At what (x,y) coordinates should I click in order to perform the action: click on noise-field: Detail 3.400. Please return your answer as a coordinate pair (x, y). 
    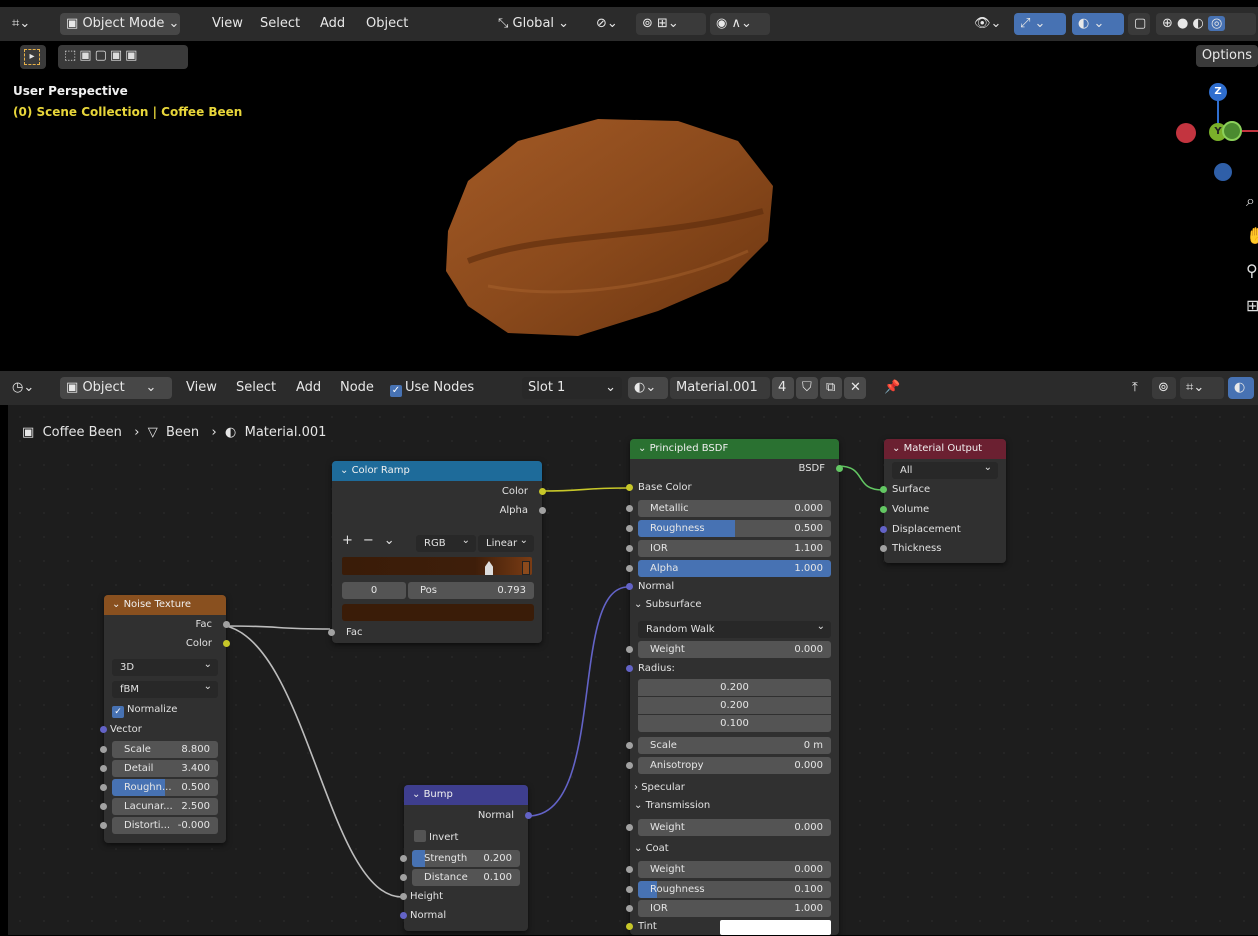
    Looking at the image, I should click on (165, 768).